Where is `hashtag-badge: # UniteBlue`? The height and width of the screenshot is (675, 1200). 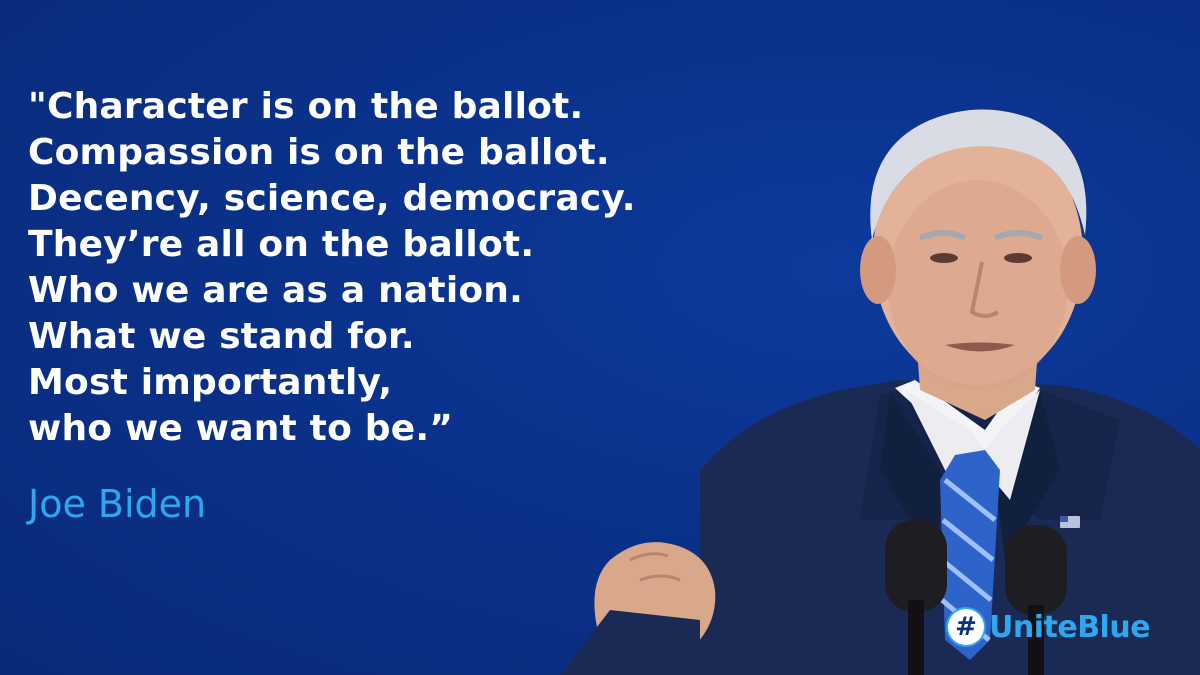
hashtag-badge: # UniteBlue is located at coordinates (1049, 627).